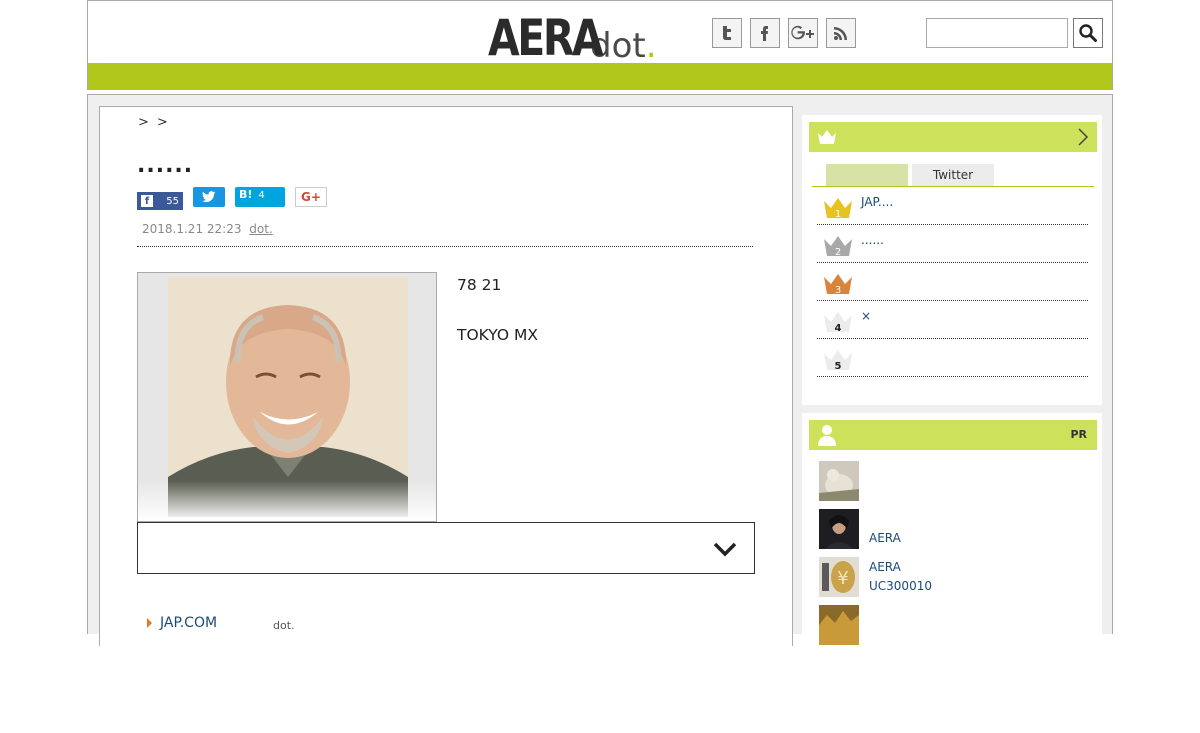 The width and height of the screenshot is (1200, 733). I want to click on rank-4-crown-icon: 4, so click(838, 322).